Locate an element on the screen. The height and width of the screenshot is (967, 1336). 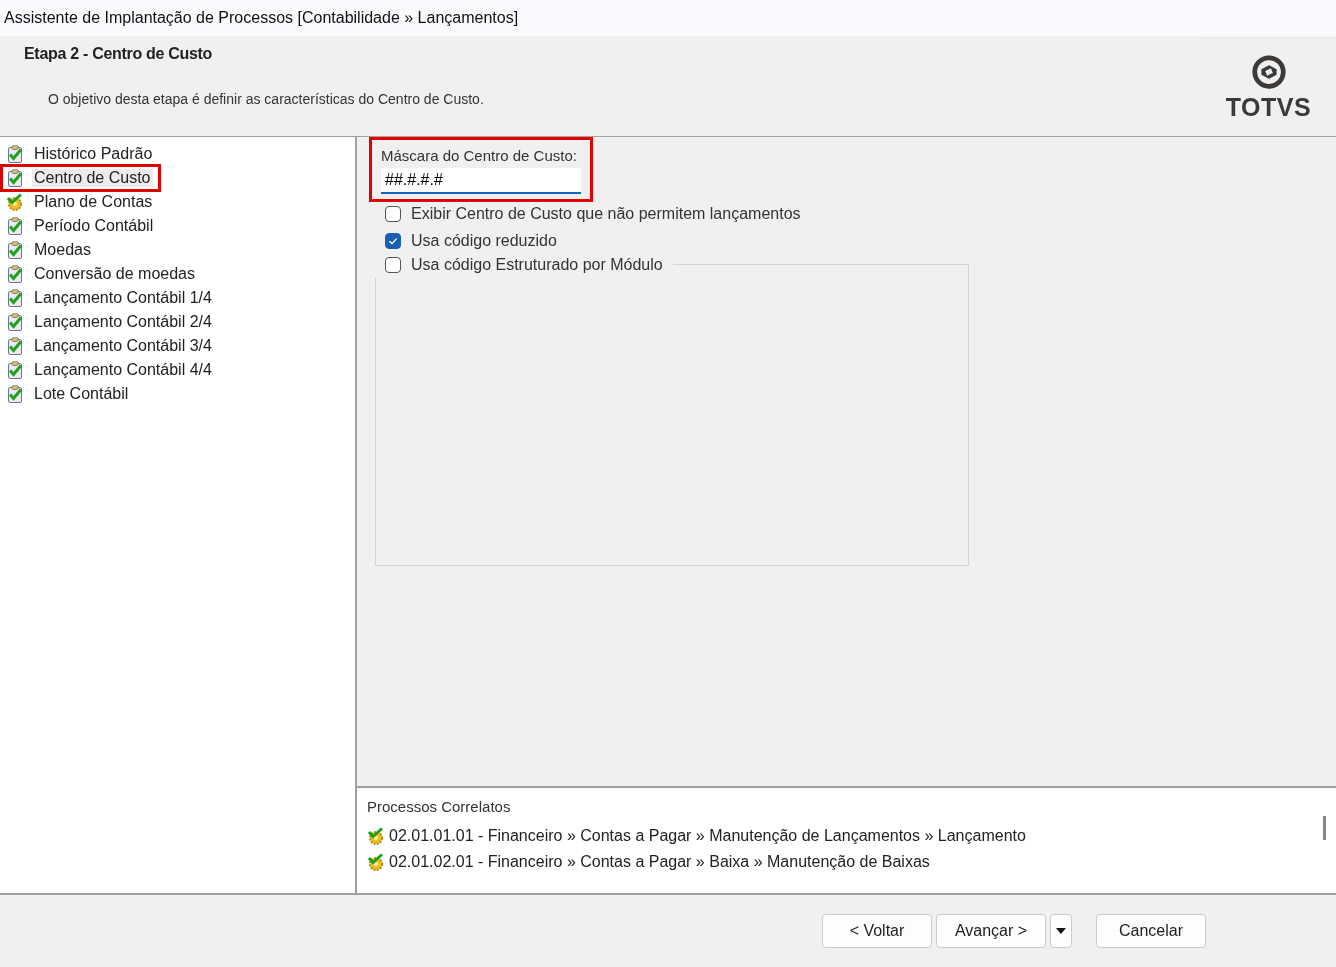
section-title: Processos Correlatos is located at coordinates (439, 806).